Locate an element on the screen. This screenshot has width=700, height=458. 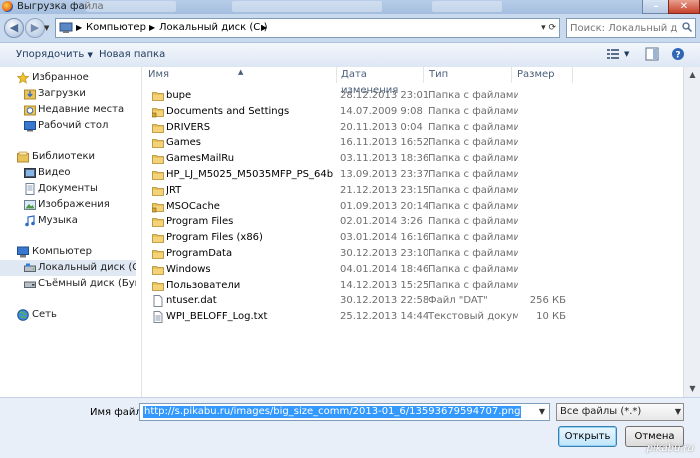
sidebar-item-documents: Документы is located at coordinates (68, 189).